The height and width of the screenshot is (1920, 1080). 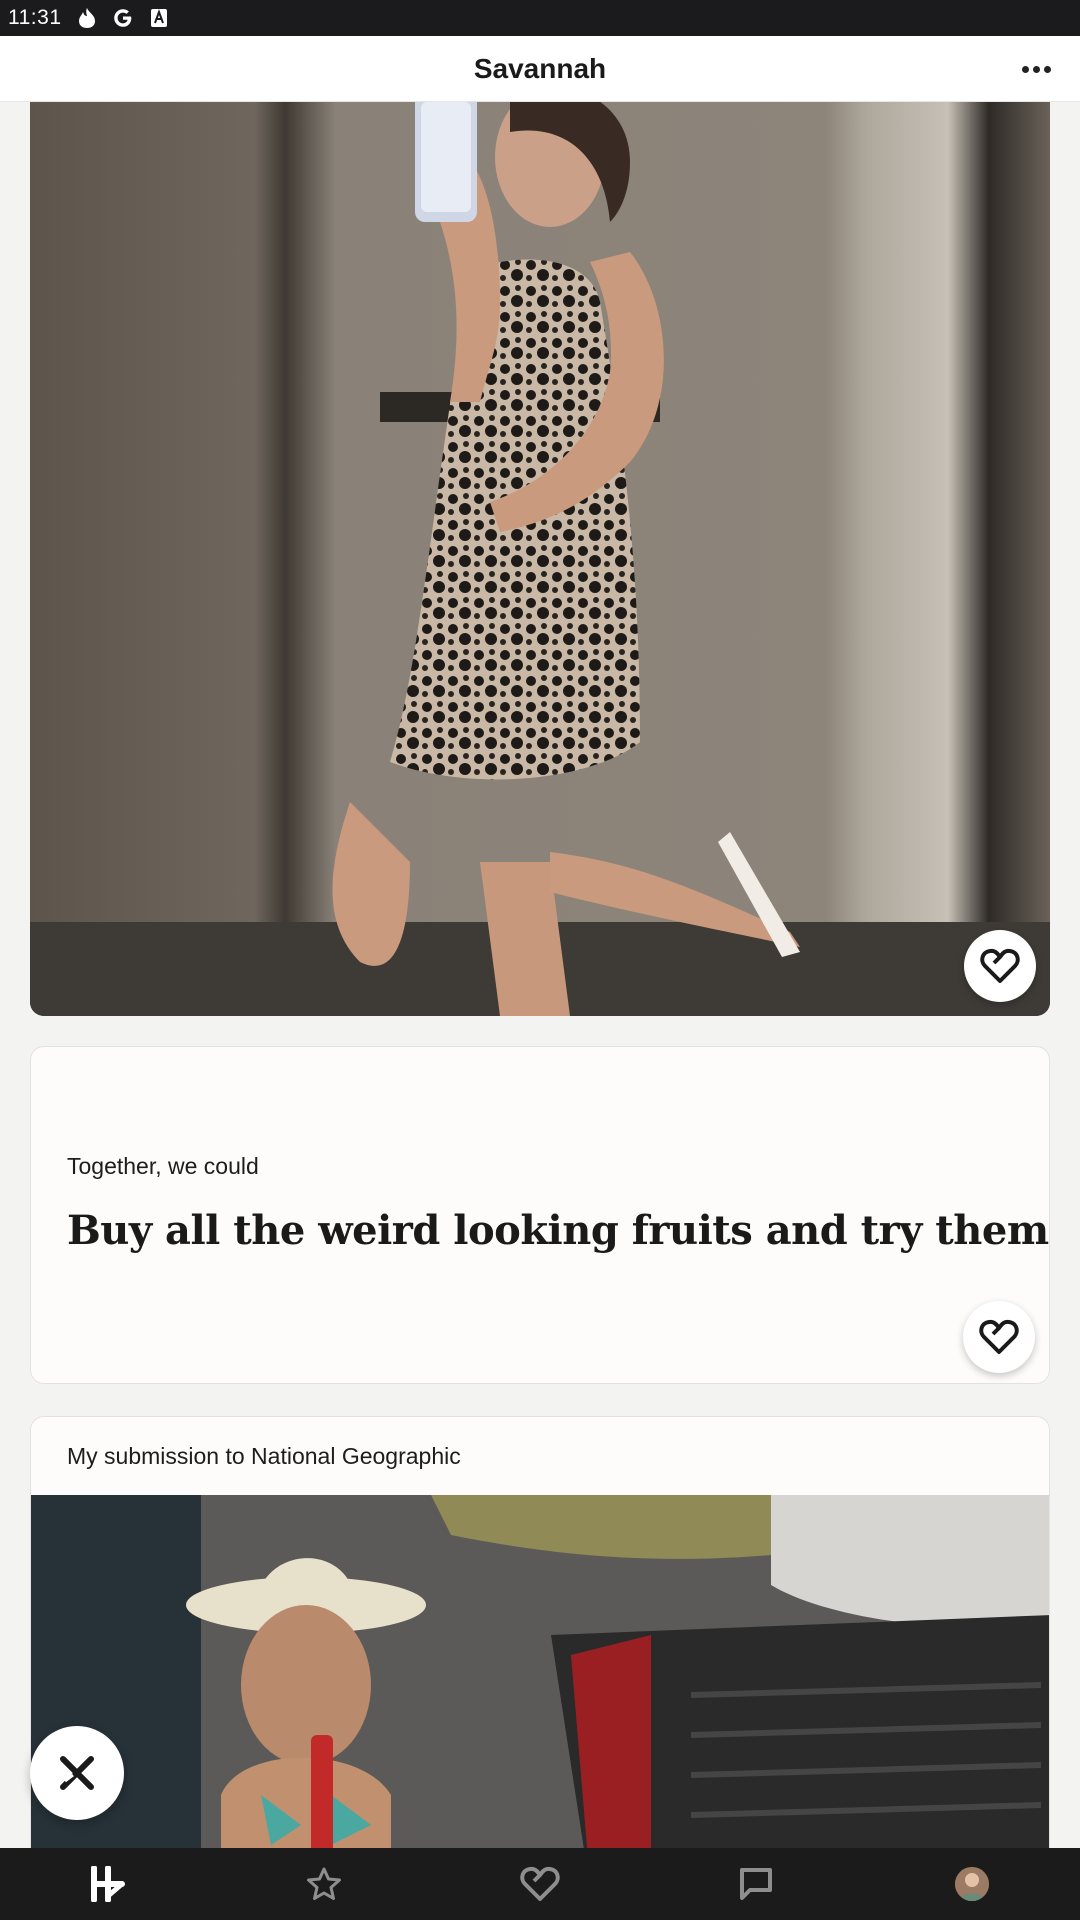 I want to click on status-bar: 11:31, so click(x=540, y=18).